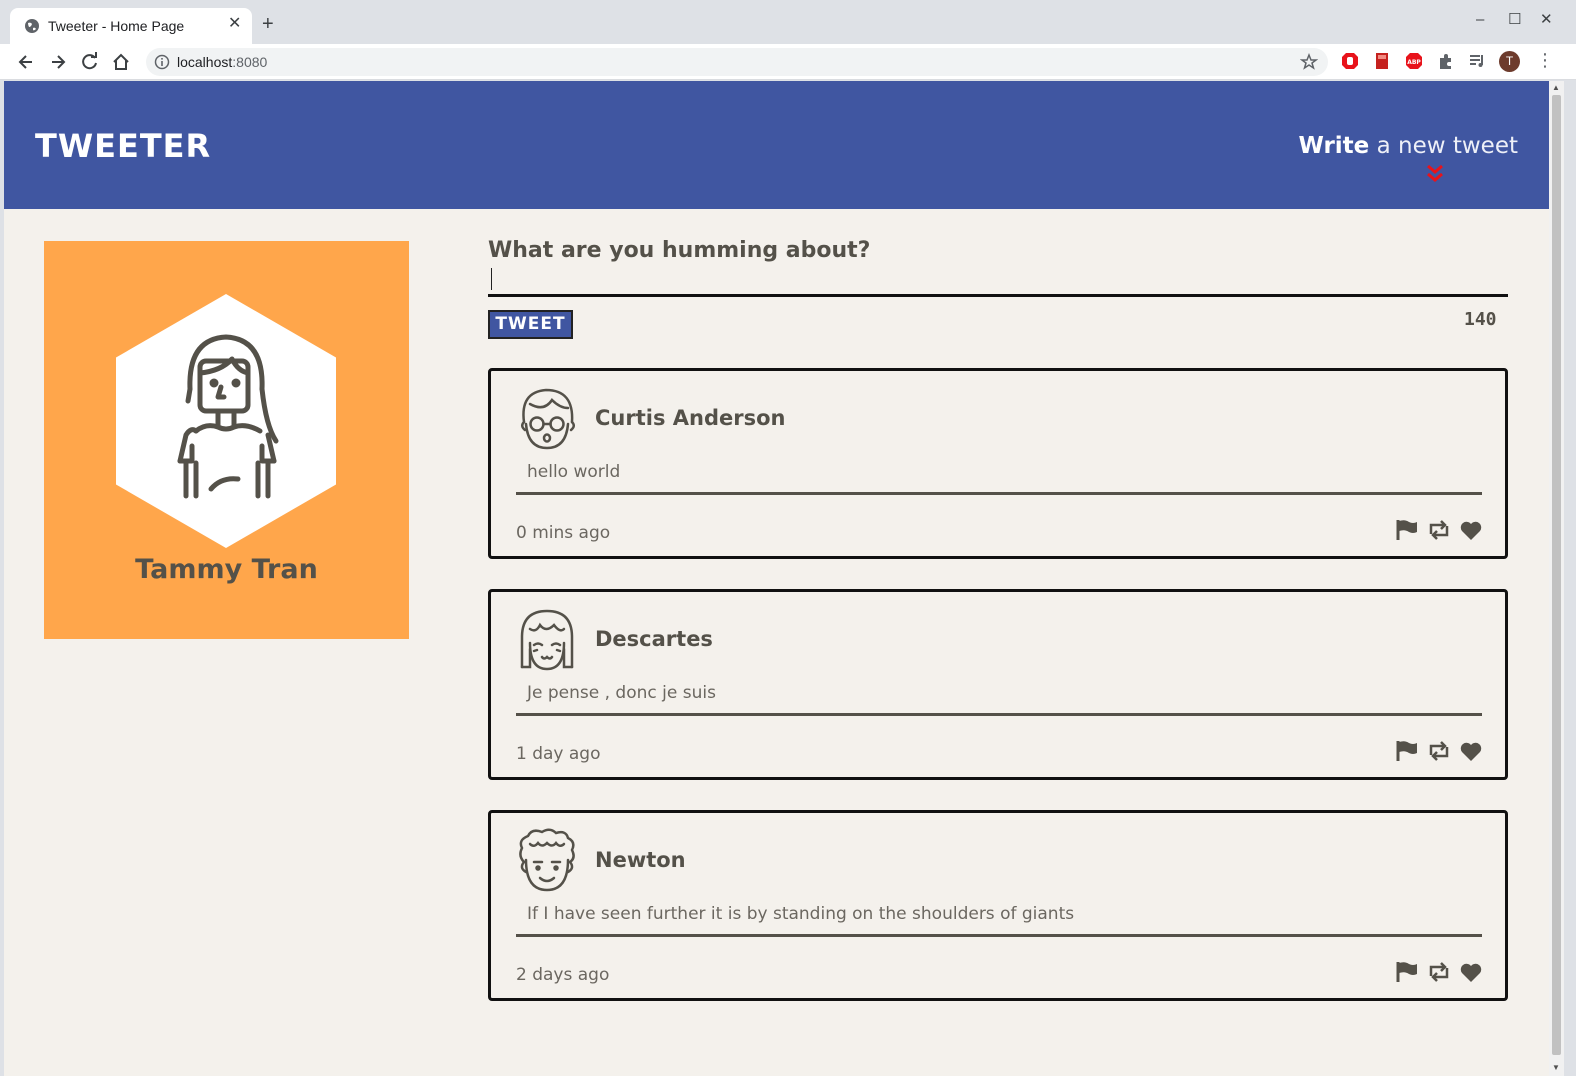  I want to click on tweet-card: Curtis Anderson hello world 0 mins ago, so click(998, 463).